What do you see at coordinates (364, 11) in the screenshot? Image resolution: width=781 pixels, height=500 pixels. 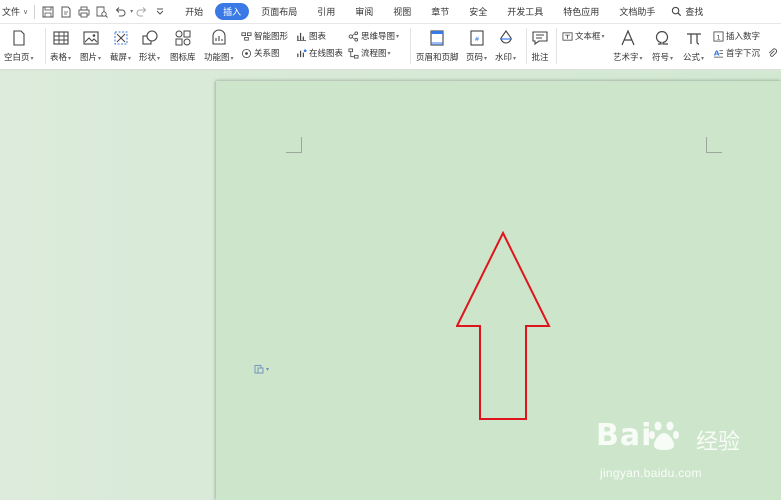 I see `tab-review: 审阅` at bounding box center [364, 11].